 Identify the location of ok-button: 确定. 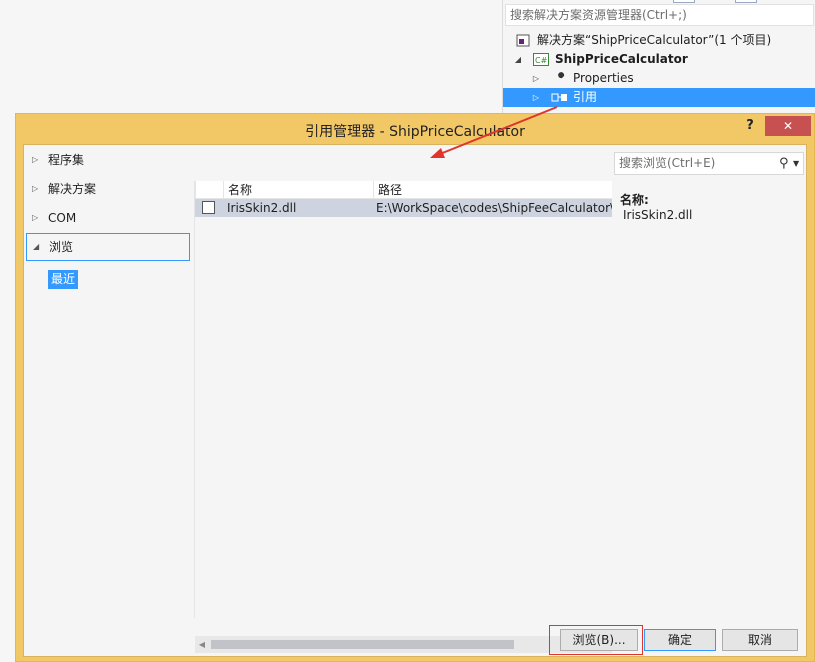
(680, 640).